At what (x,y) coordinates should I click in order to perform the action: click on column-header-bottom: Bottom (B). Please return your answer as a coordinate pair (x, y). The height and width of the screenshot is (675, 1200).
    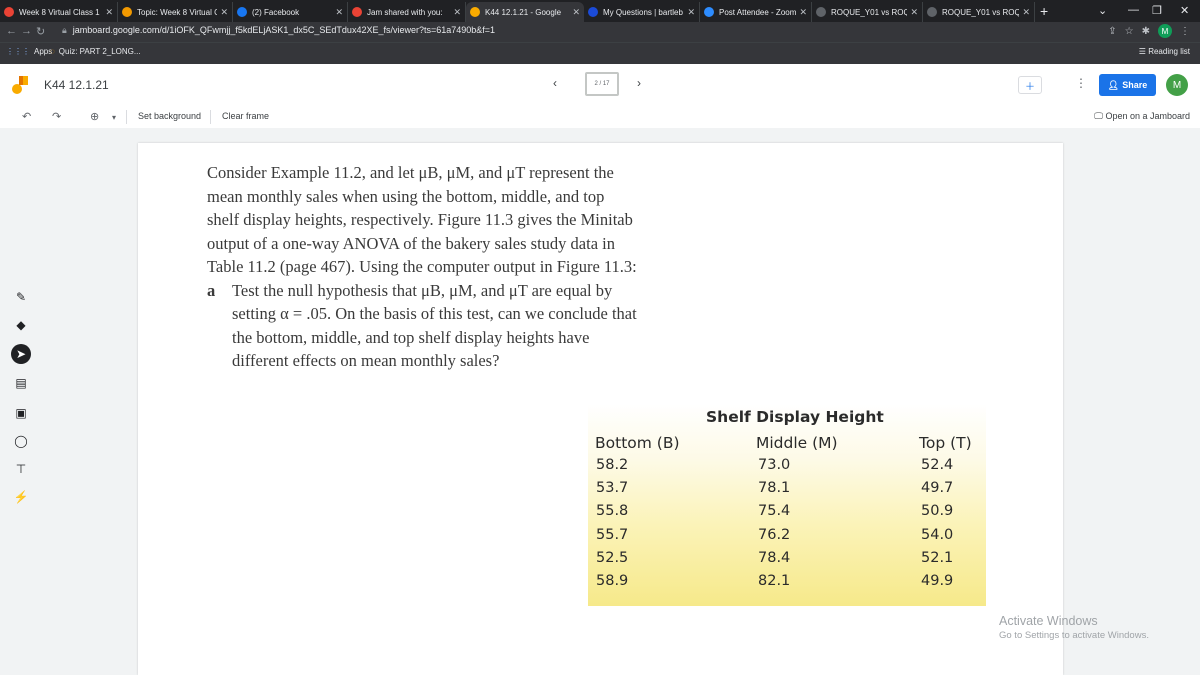
    Looking at the image, I should click on (637, 443).